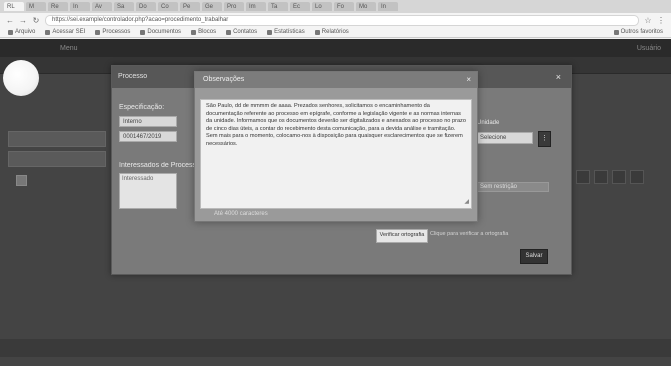 Image resolution: width=671 pixels, height=366 pixels. Describe the element at coordinates (23, 20) in the screenshot. I see `forward-icon: →` at that location.